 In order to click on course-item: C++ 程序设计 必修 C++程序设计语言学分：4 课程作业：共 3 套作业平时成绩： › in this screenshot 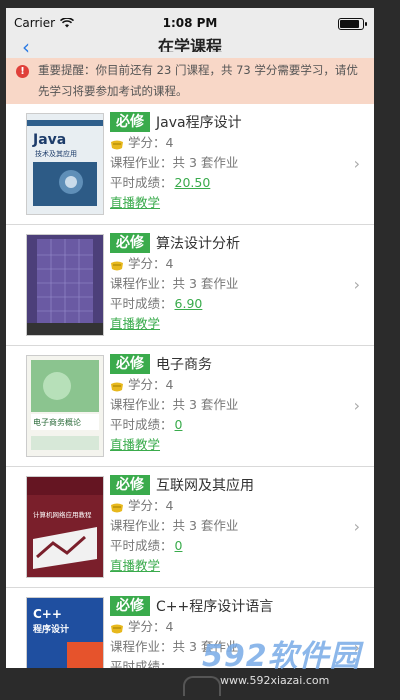, I will do `click(190, 628)`.